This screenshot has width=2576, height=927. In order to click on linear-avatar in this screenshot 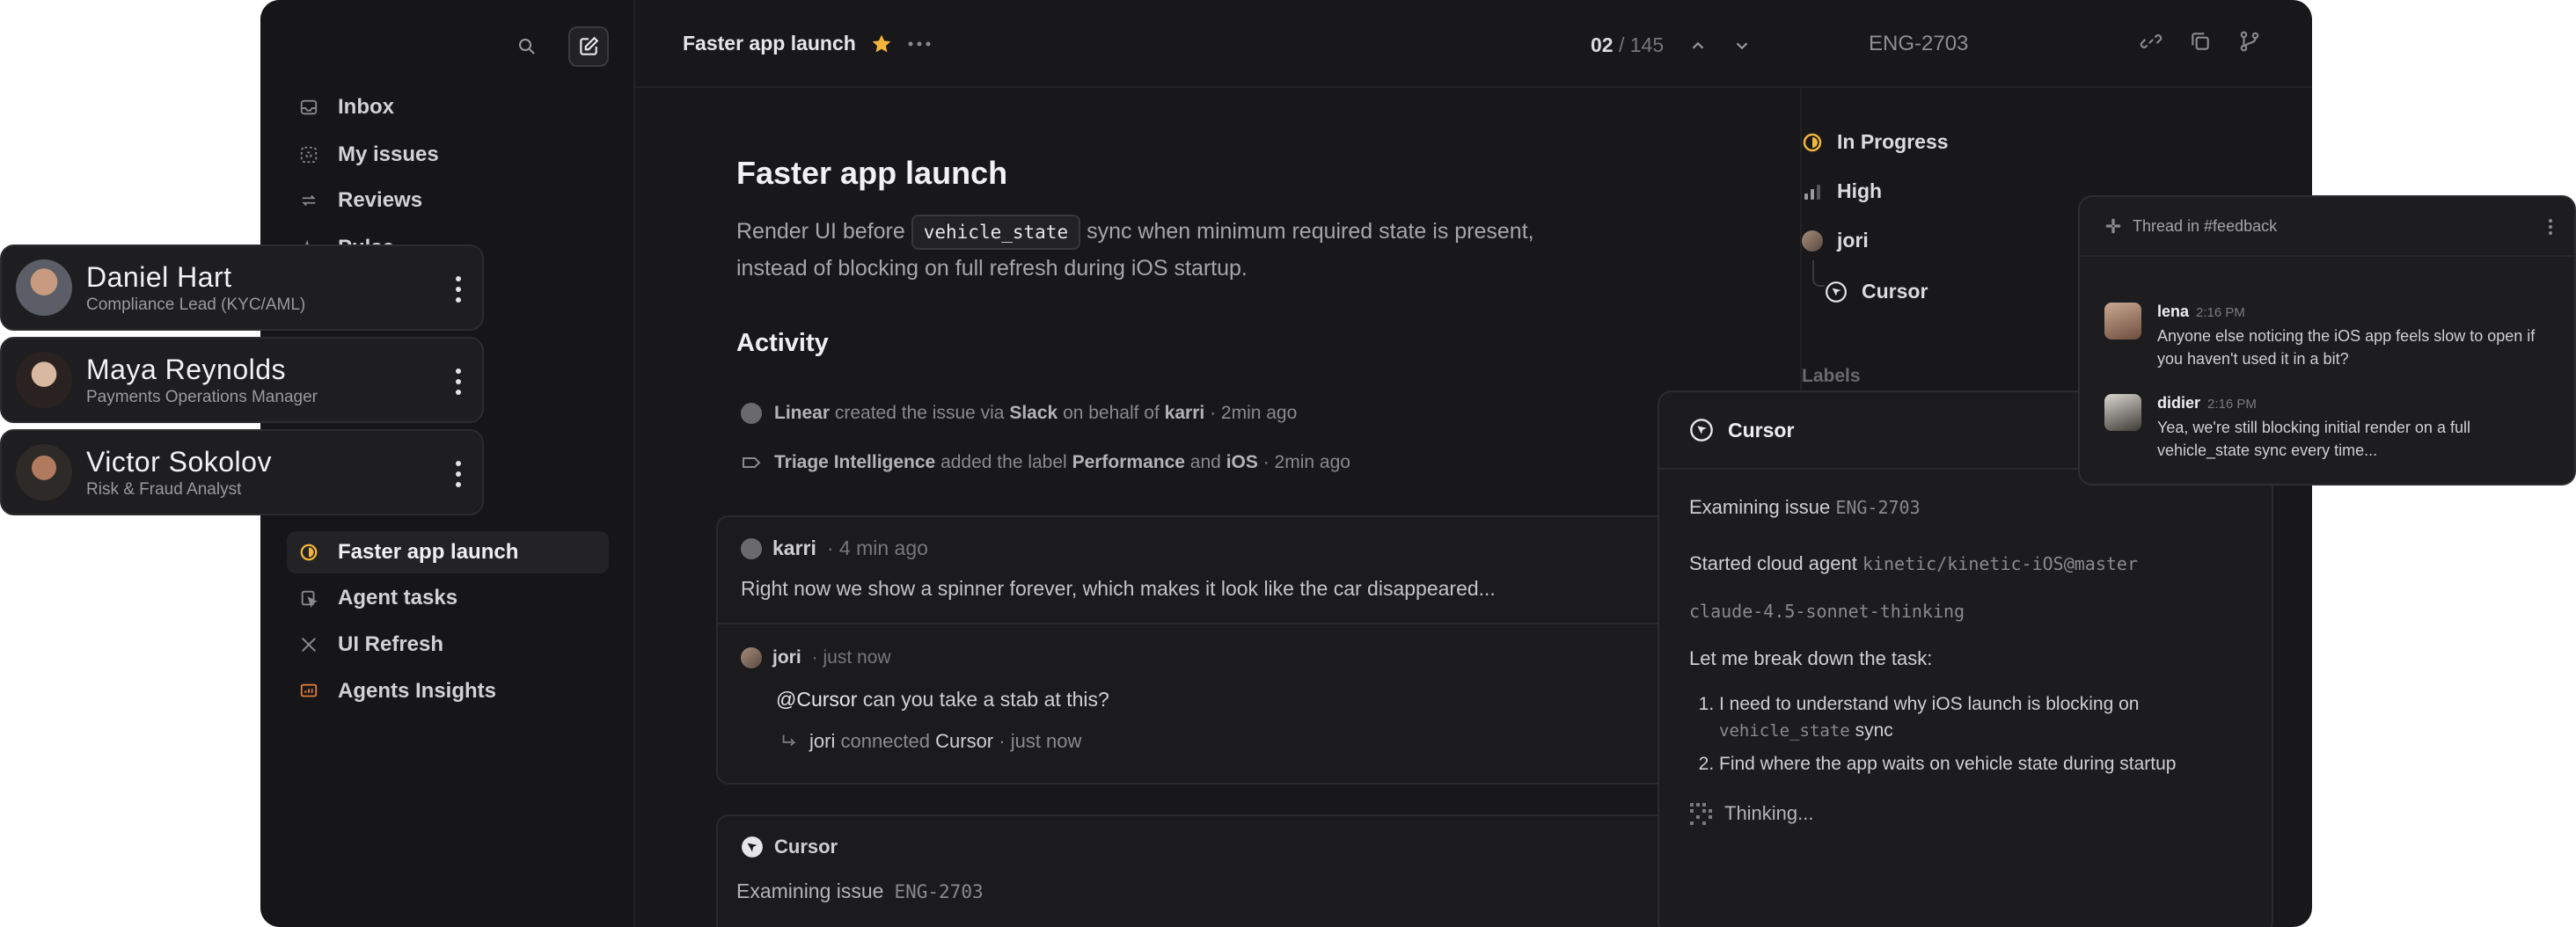, I will do `click(751, 413)`.